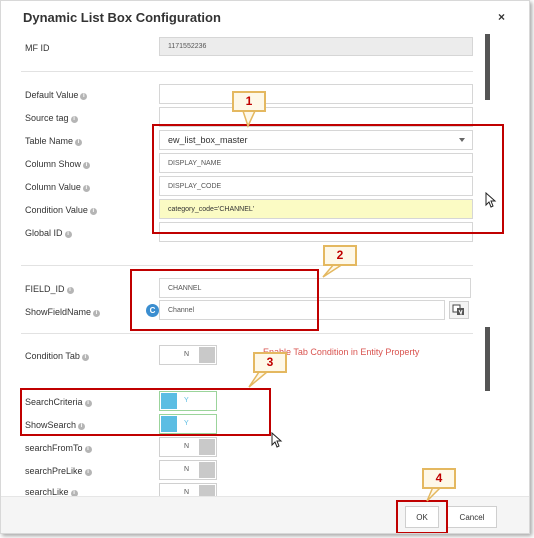  Describe the element at coordinates (265, 514) in the screenshot. I see `dialog-footer: OK Cancel` at that location.